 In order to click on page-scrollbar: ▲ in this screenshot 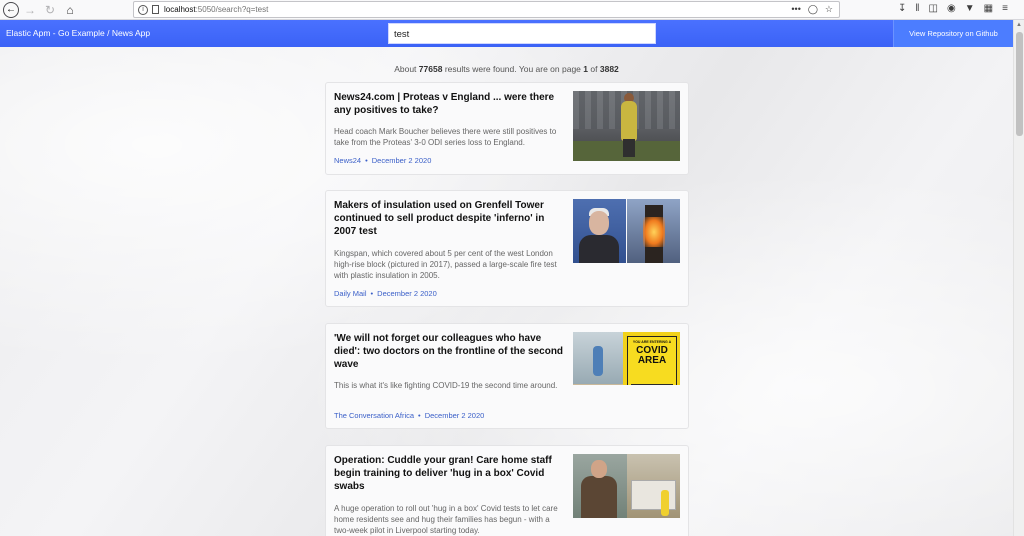, I will do `click(1018, 278)`.